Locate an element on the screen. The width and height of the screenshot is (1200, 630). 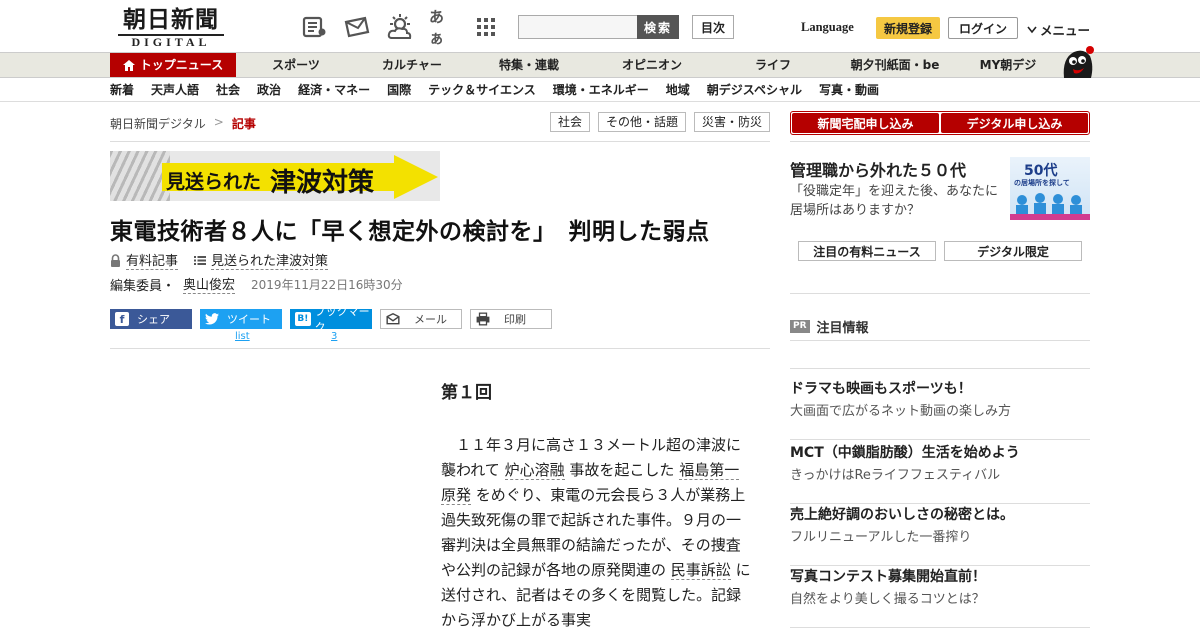
hatena-bookmark-button: B! ブックマーク is located at coordinates (331, 319).